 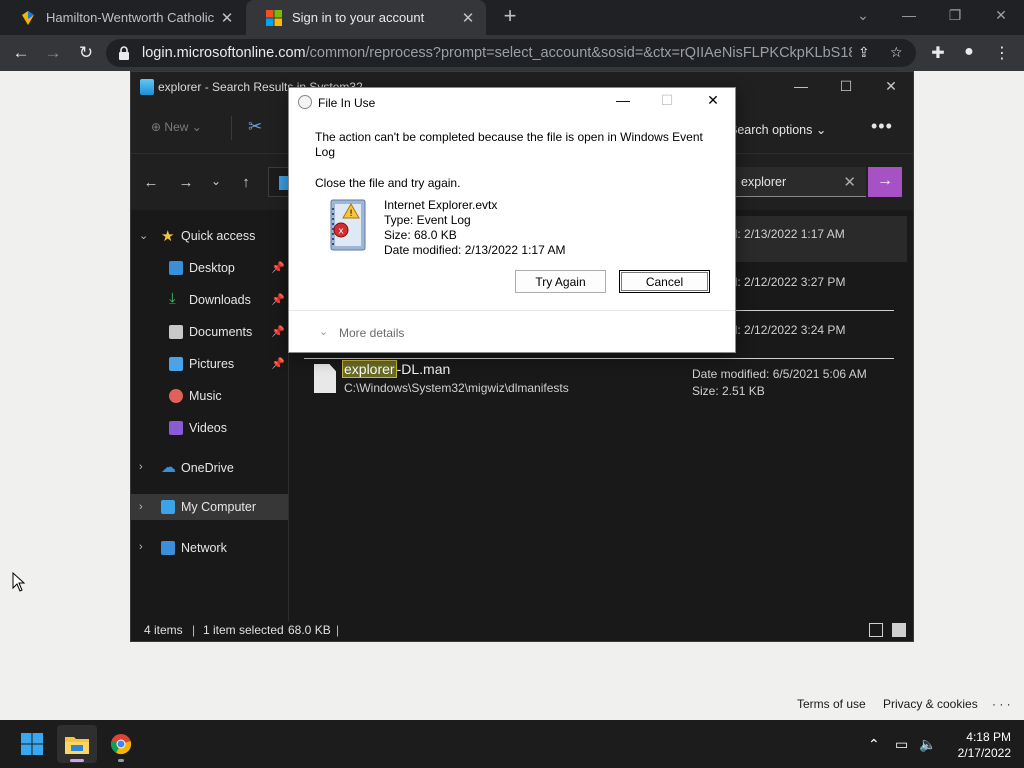 What do you see at coordinates (885, 182) in the screenshot?
I see `search-go-button: →` at bounding box center [885, 182].